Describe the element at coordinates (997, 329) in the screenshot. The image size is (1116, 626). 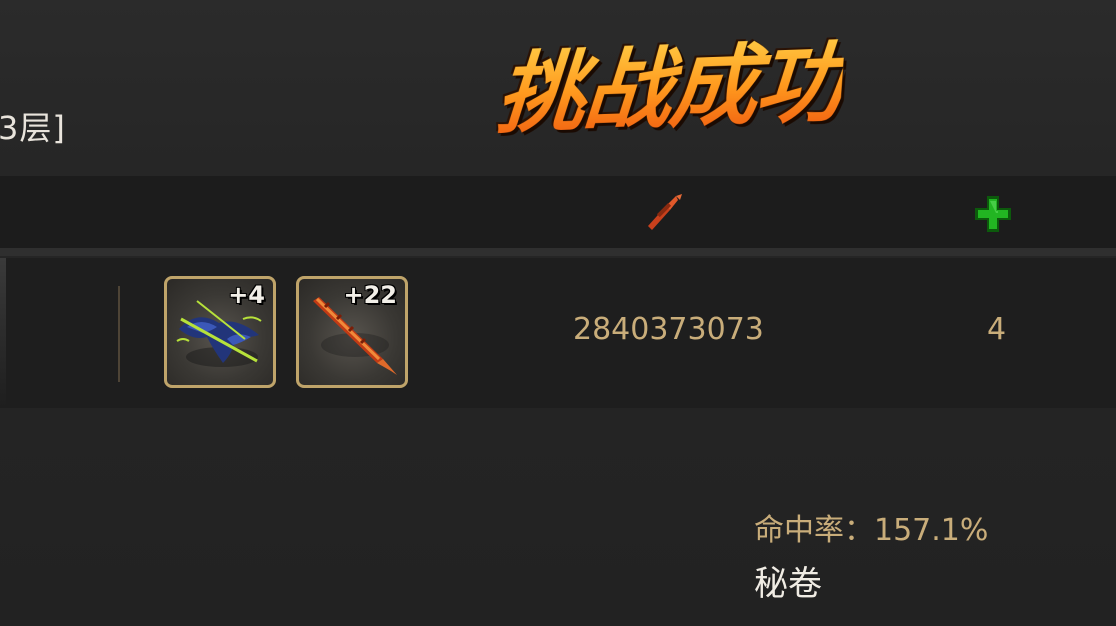
I see `plus-count-value: 4` at that location.